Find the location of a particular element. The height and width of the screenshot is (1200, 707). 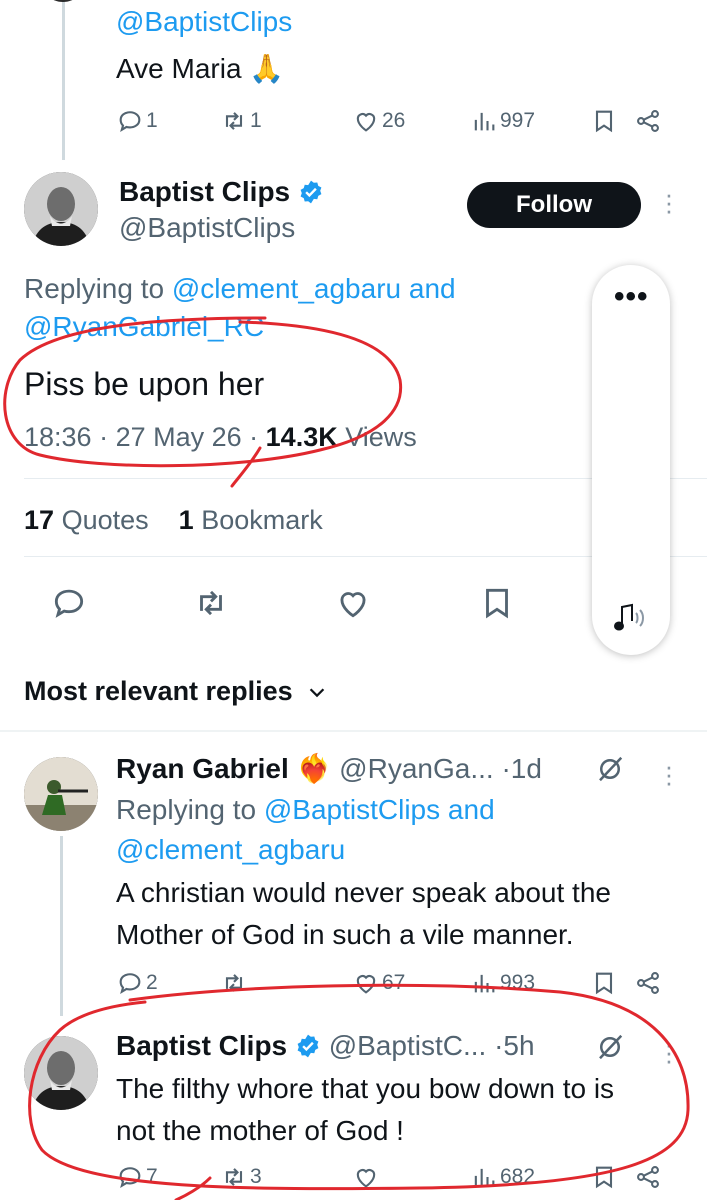

mention-baptistclips: @BaptistClips is located at coordinates (352, 809).